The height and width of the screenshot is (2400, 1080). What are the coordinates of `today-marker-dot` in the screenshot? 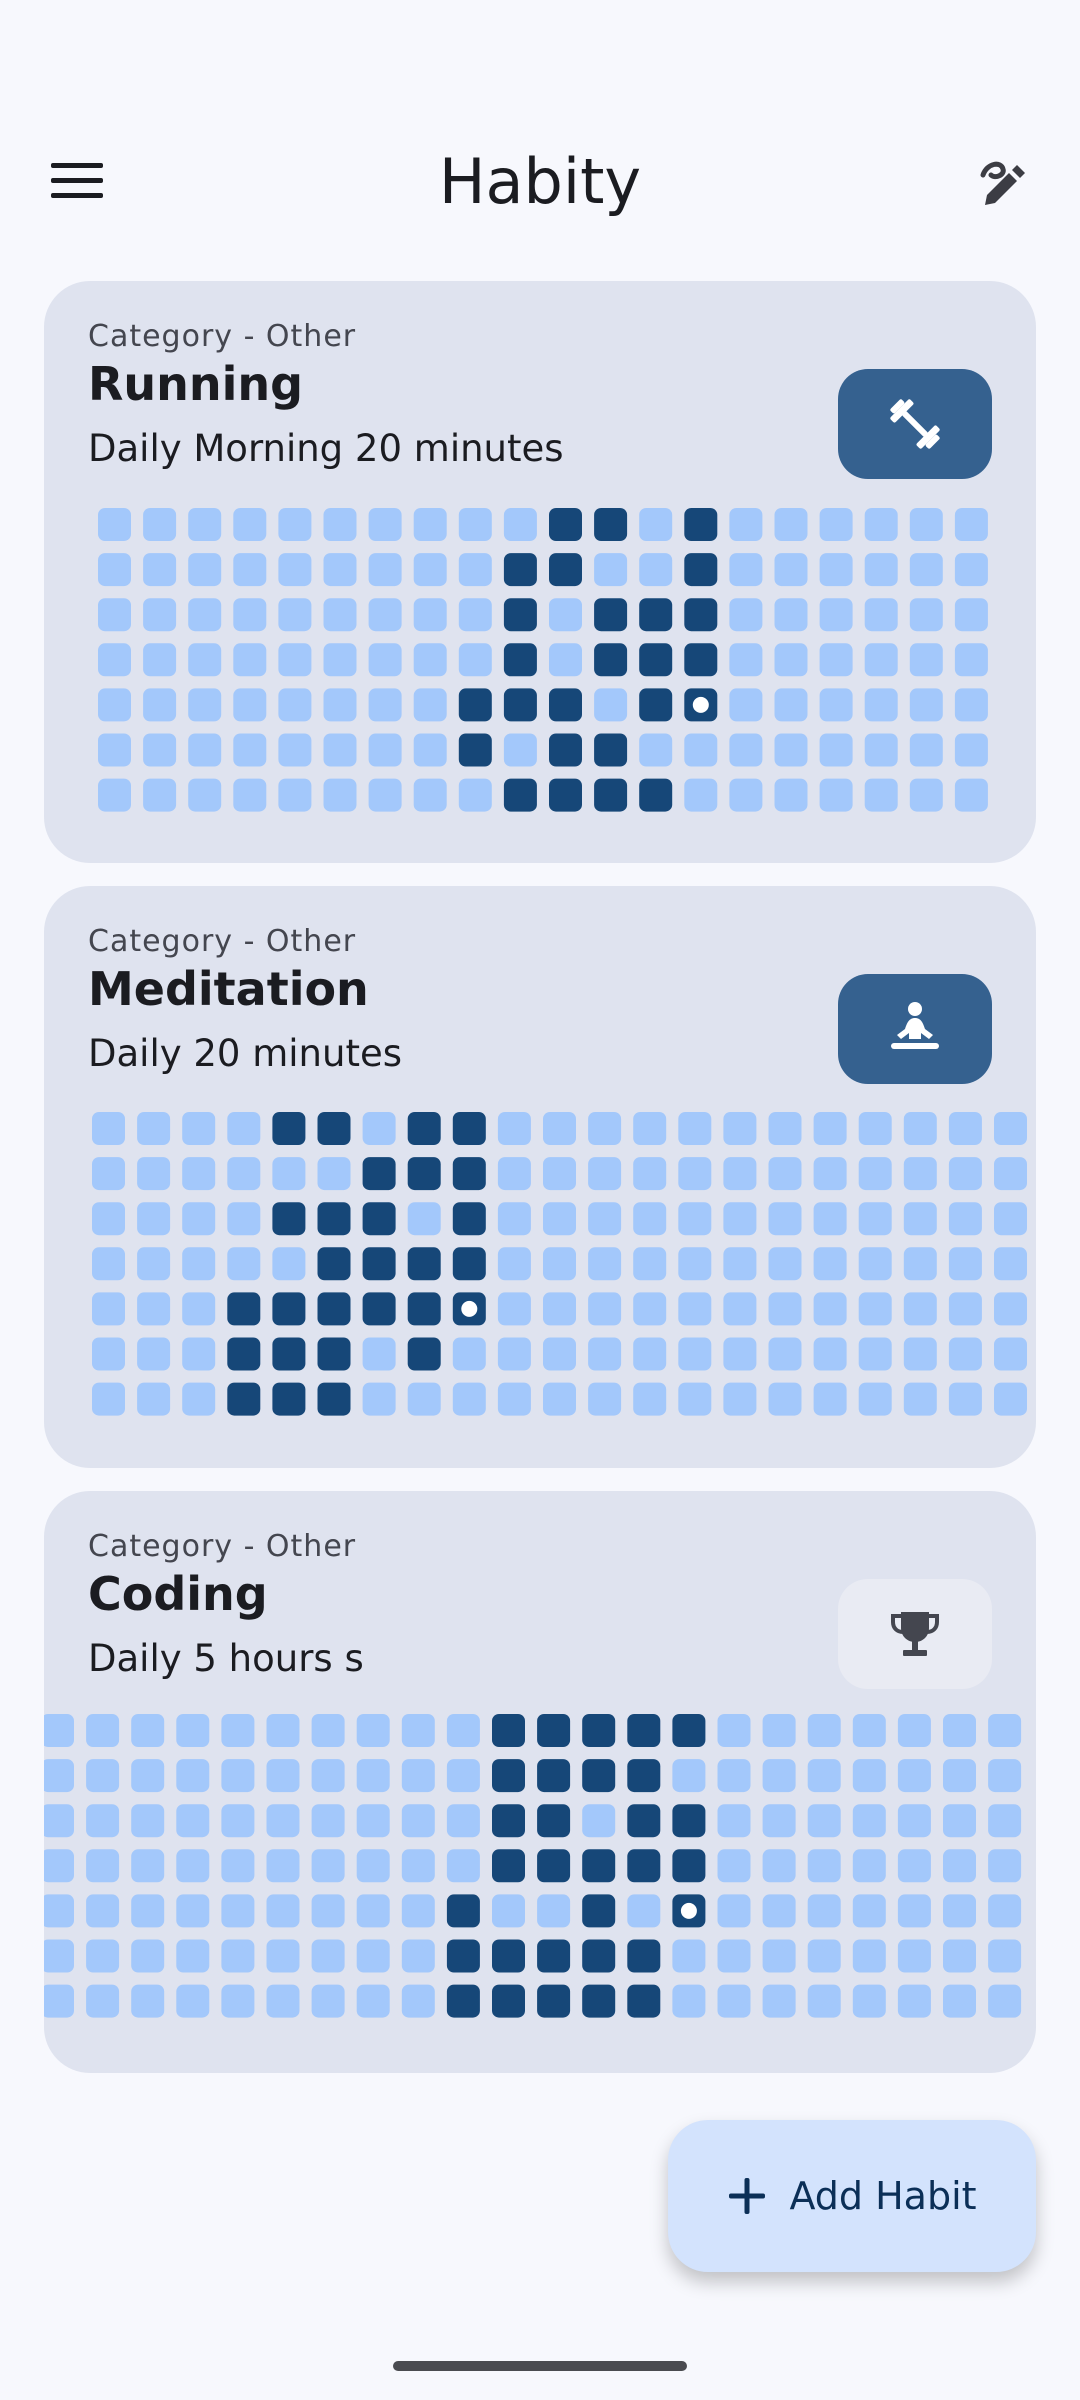 It's located at (688, 1910).